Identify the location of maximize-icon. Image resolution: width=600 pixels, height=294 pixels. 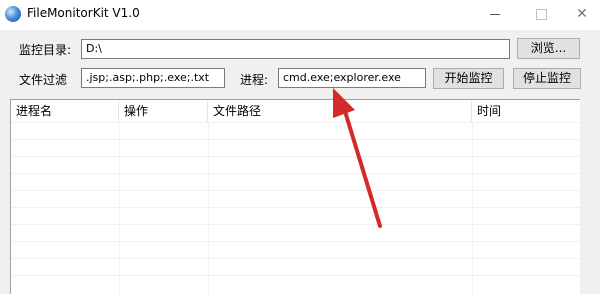
(541, 14).